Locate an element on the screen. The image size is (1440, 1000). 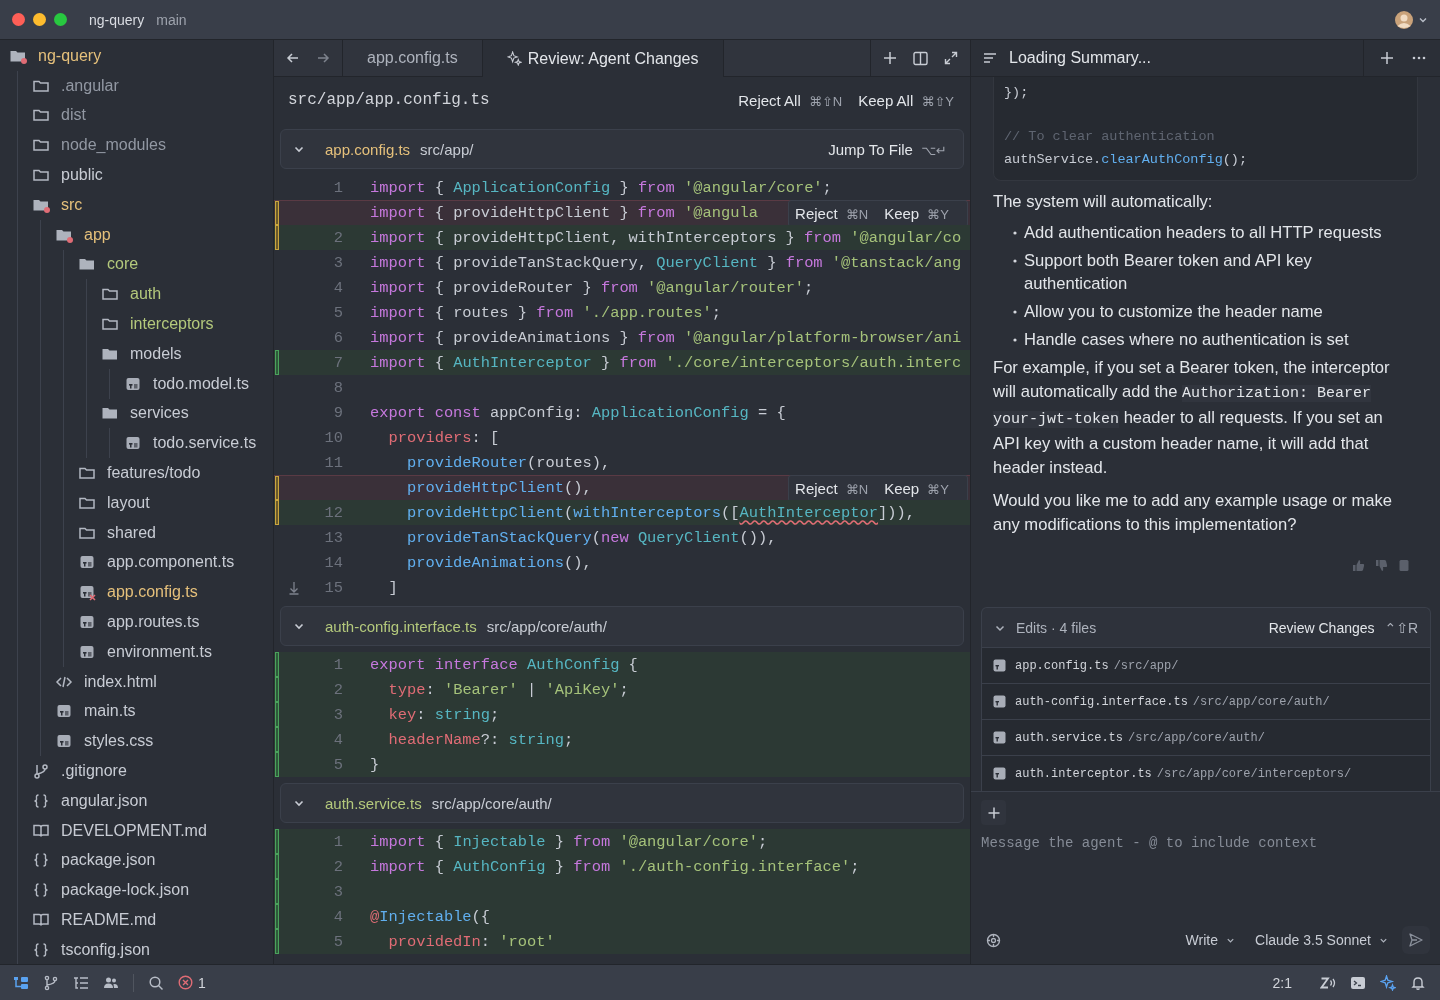
file-header: auth-config.interface.ts src/app/core/auth/ is located at coordinates (622, 626).